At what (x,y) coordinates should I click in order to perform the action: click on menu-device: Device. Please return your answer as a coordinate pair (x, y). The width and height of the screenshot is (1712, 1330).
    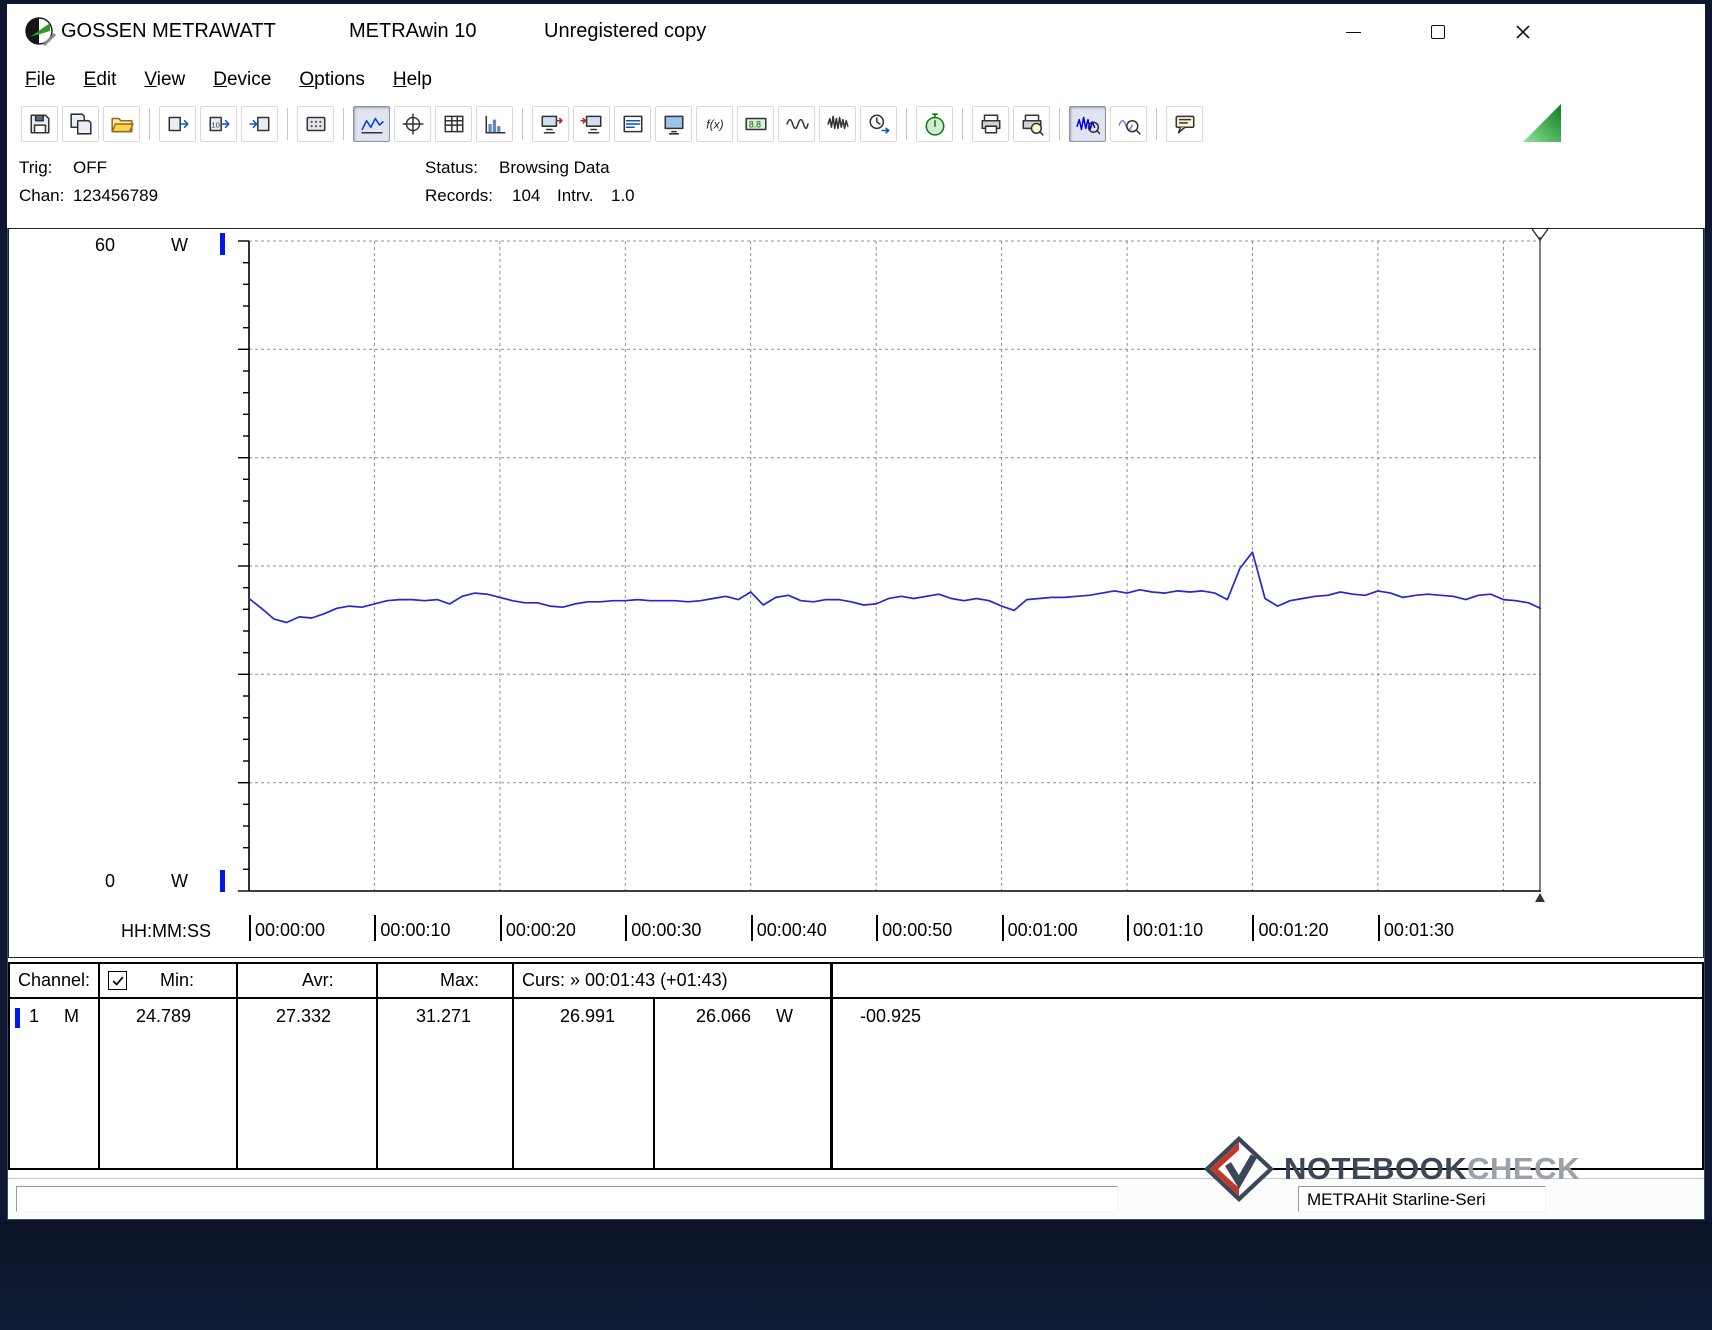
    Looking at the image, I should click on (242, 80).